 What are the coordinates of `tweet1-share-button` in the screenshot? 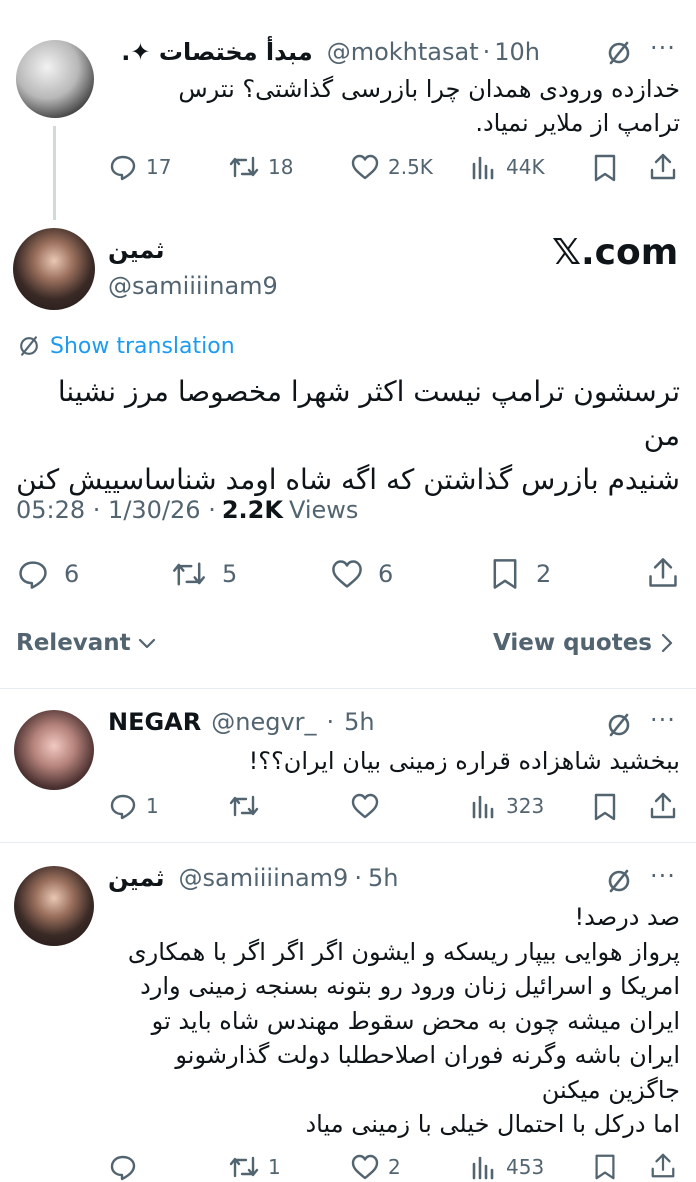 It's located at (663, 167).